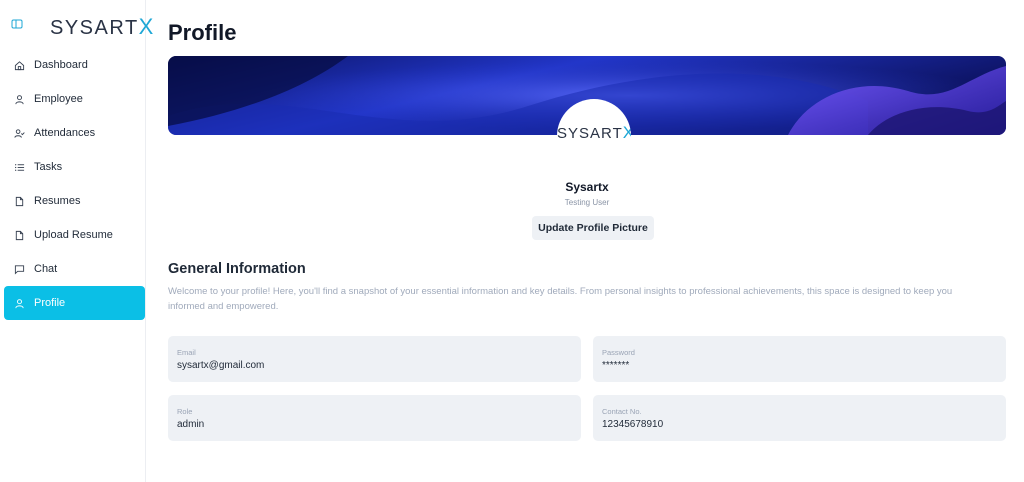 This screenshot has height=482, width=1024. What do you see at coordinates (19, 133) in the screenshot?
I see `user-check-icon` at bounding box center [19, 133].